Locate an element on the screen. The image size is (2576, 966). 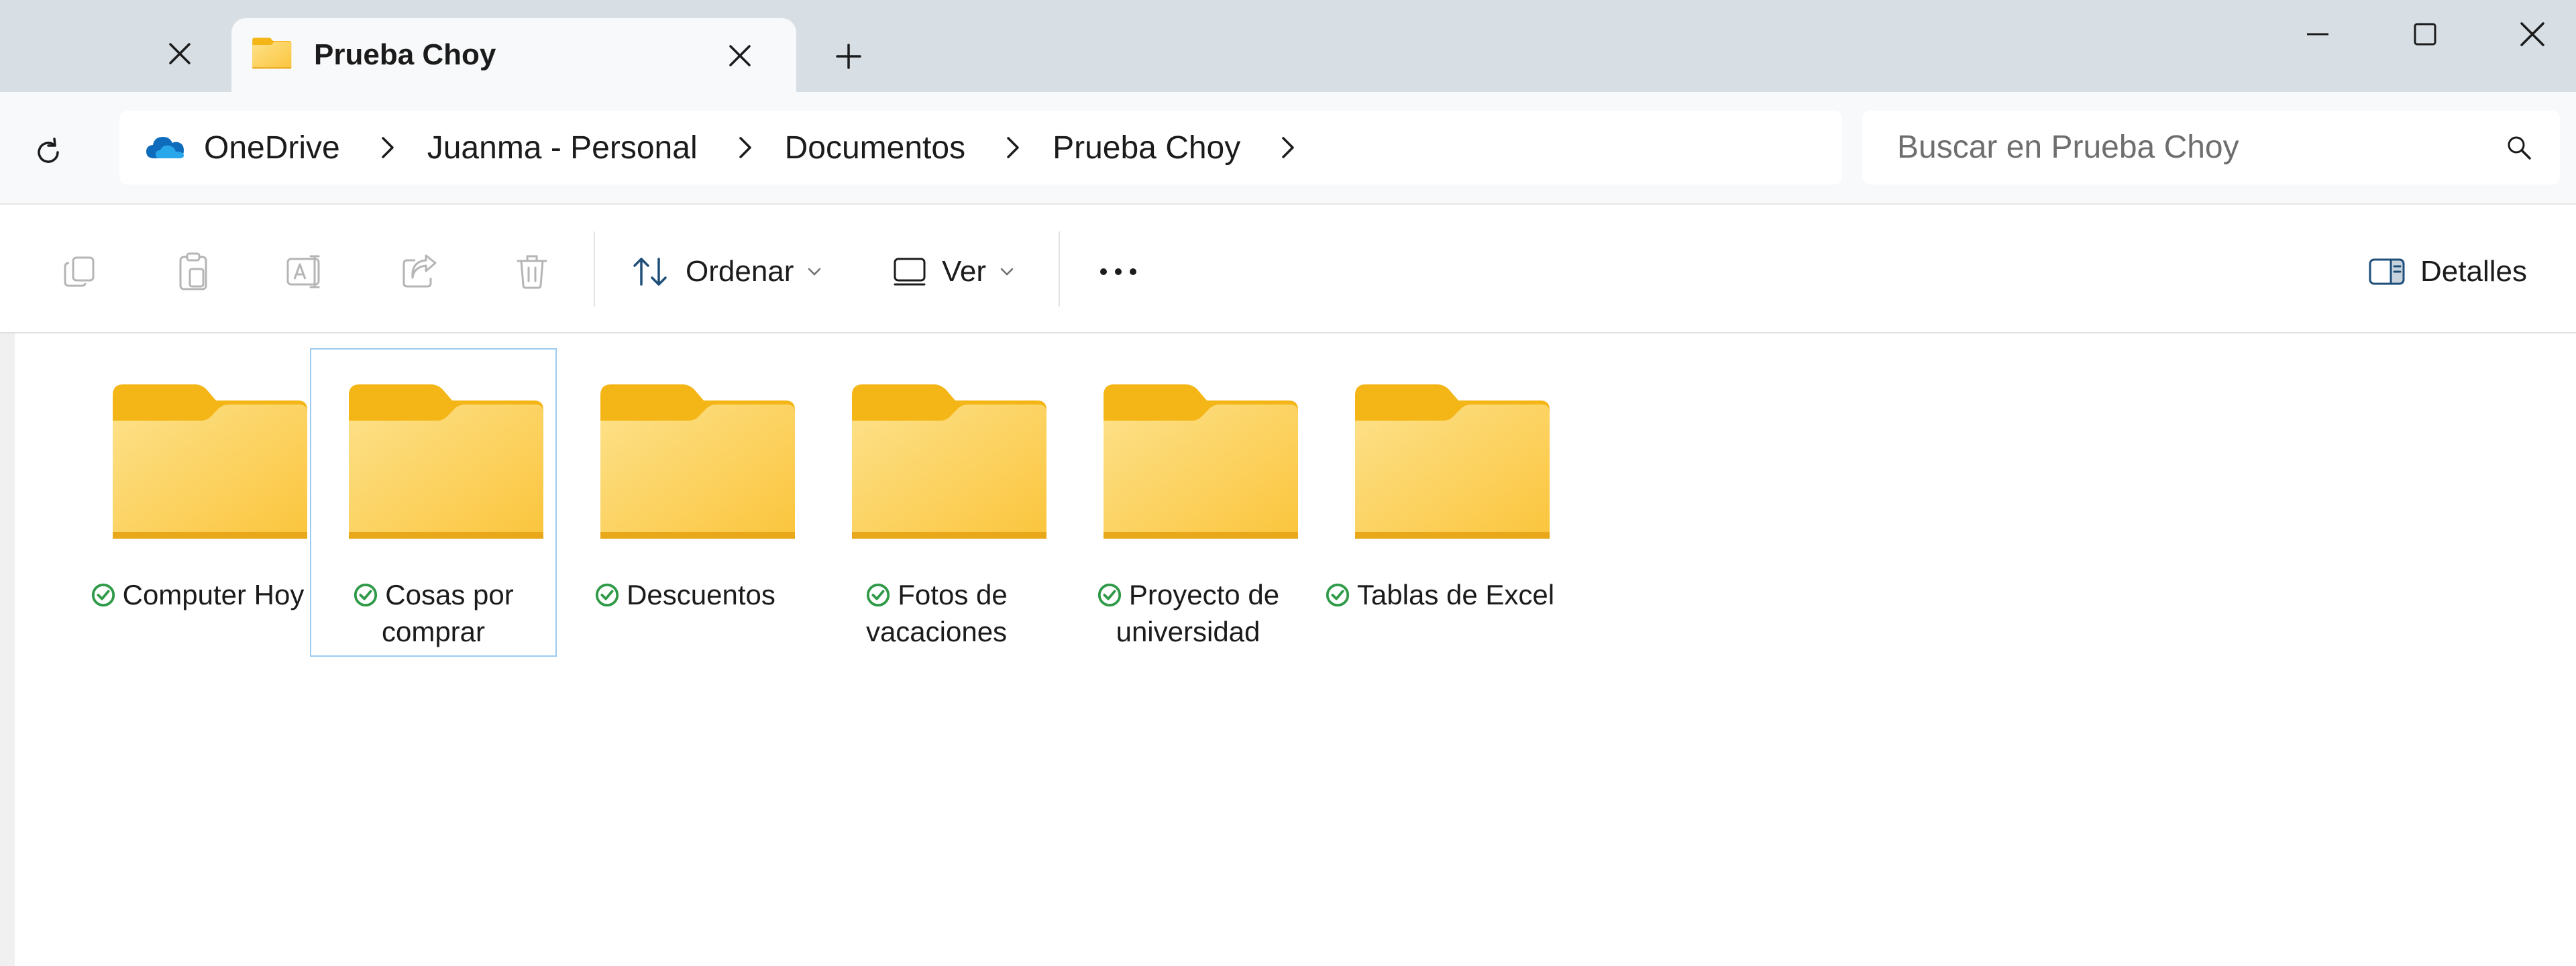
folder-item-computer-hoy: Computer Hoy is located at coordinates (197, 502).